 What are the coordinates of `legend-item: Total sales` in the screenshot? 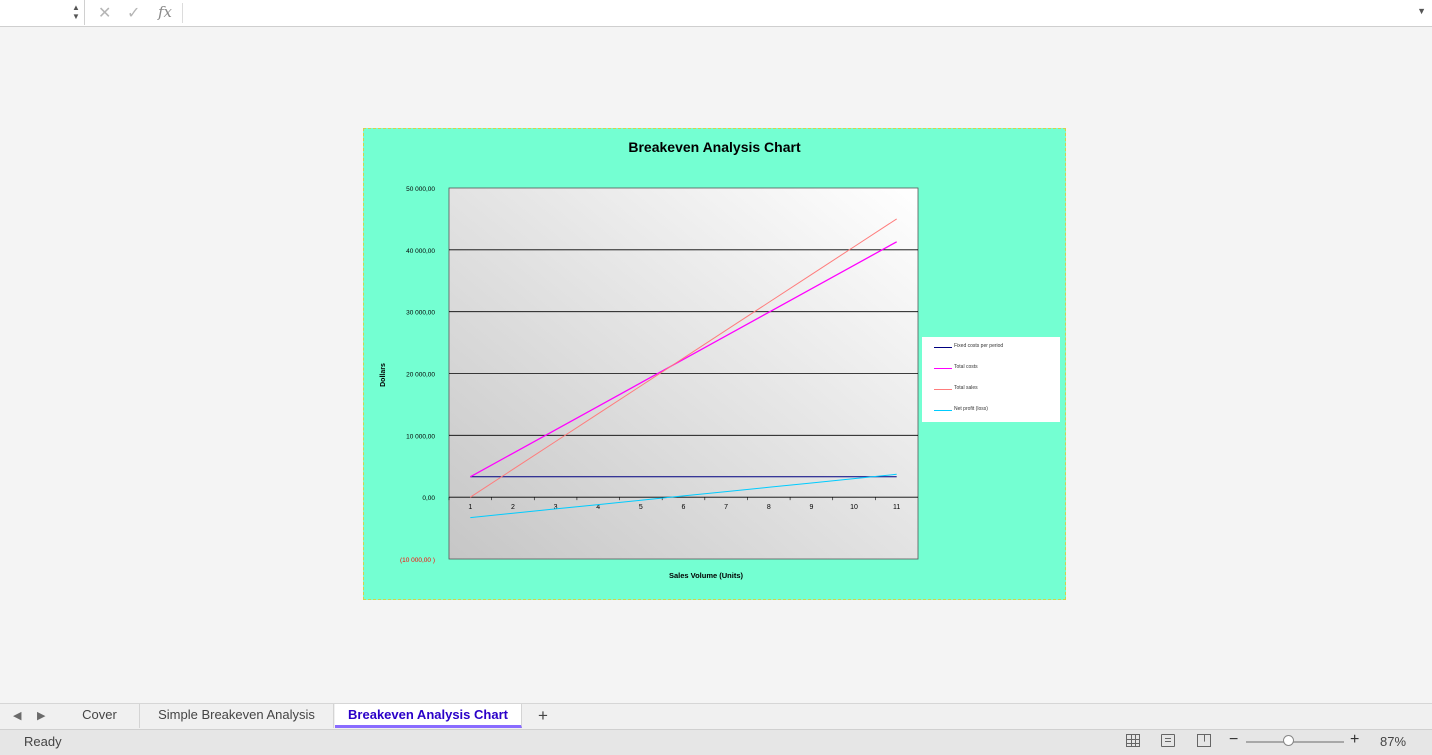 It's located at (956, 390).